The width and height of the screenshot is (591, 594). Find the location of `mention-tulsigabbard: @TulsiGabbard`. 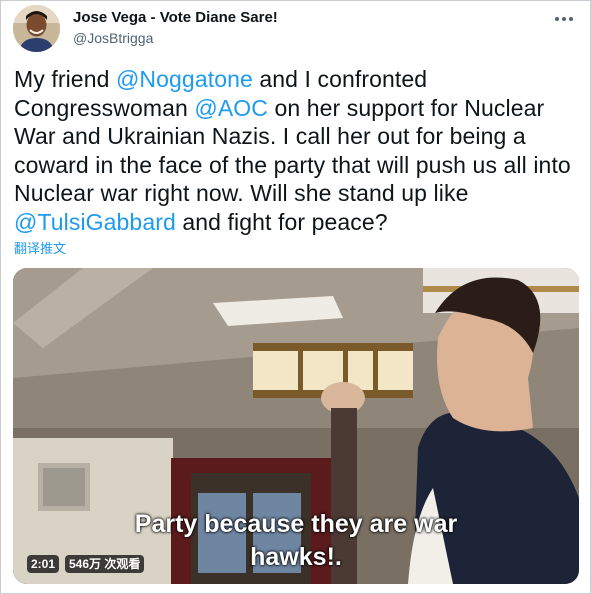

mention-tulsigabbard: @TulsiGabbard is located at coordinates (95, 222).